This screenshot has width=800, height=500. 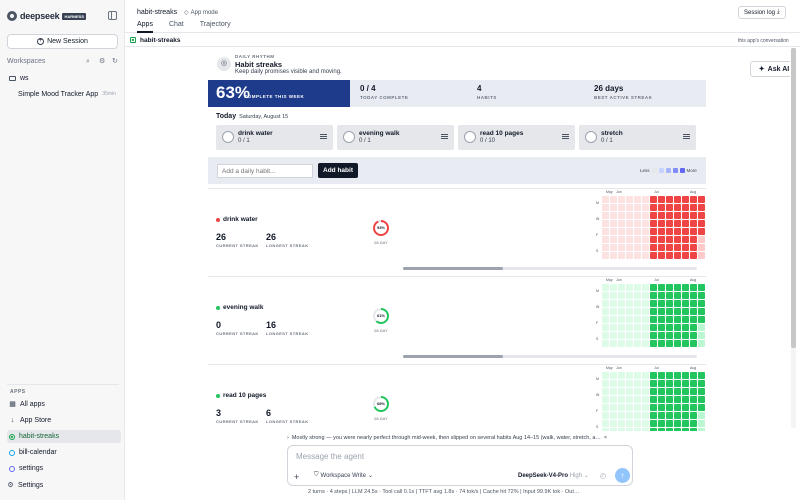 I want to click on history-icon: ◴, so click(x=603, y=476).